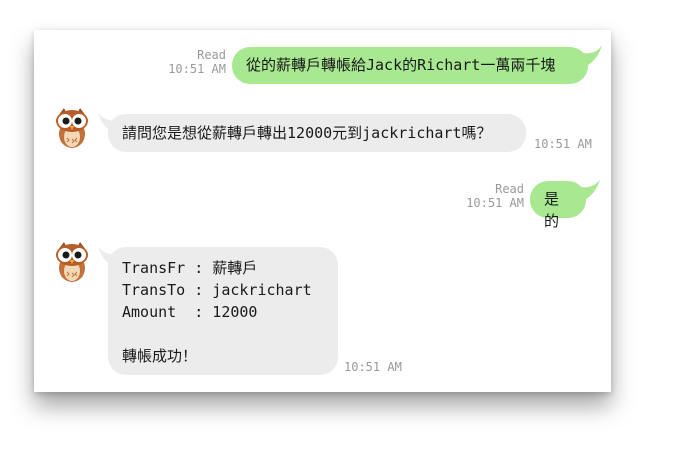 Image resolution: width=677 pixels, height=458 pixels. What do you see at coordinates (401, 65) in the screenshot?
I see `message-text: 從的薪轉戶轉帳給Jack的Richart一萬兩千塊` at bounding box center [401, 65].